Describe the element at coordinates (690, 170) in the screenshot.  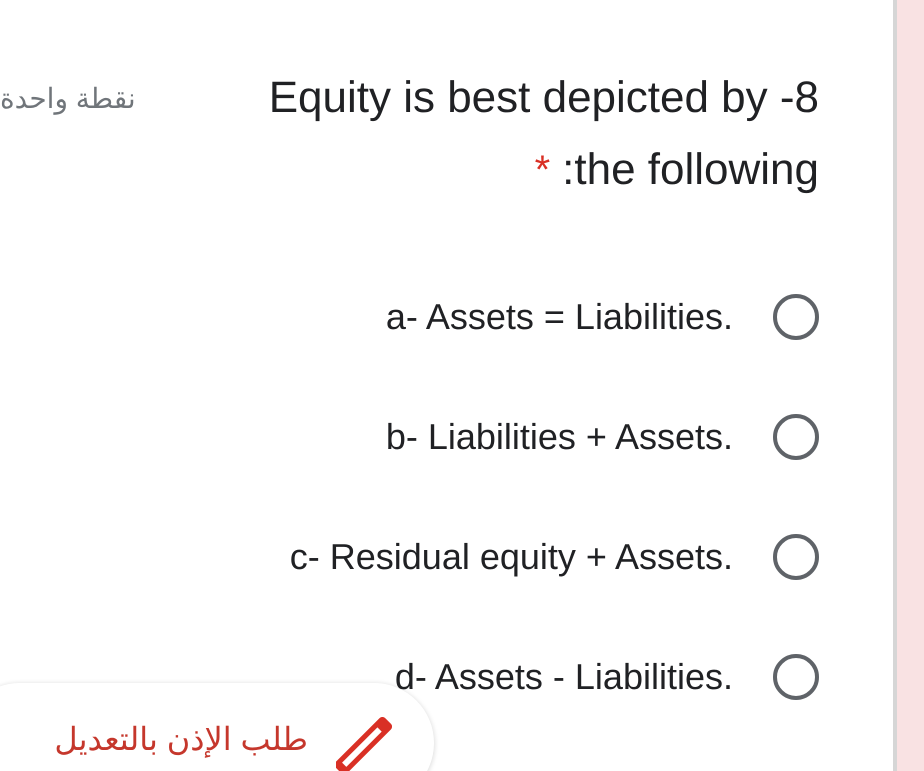
I see `question-title: :the following` at that location.